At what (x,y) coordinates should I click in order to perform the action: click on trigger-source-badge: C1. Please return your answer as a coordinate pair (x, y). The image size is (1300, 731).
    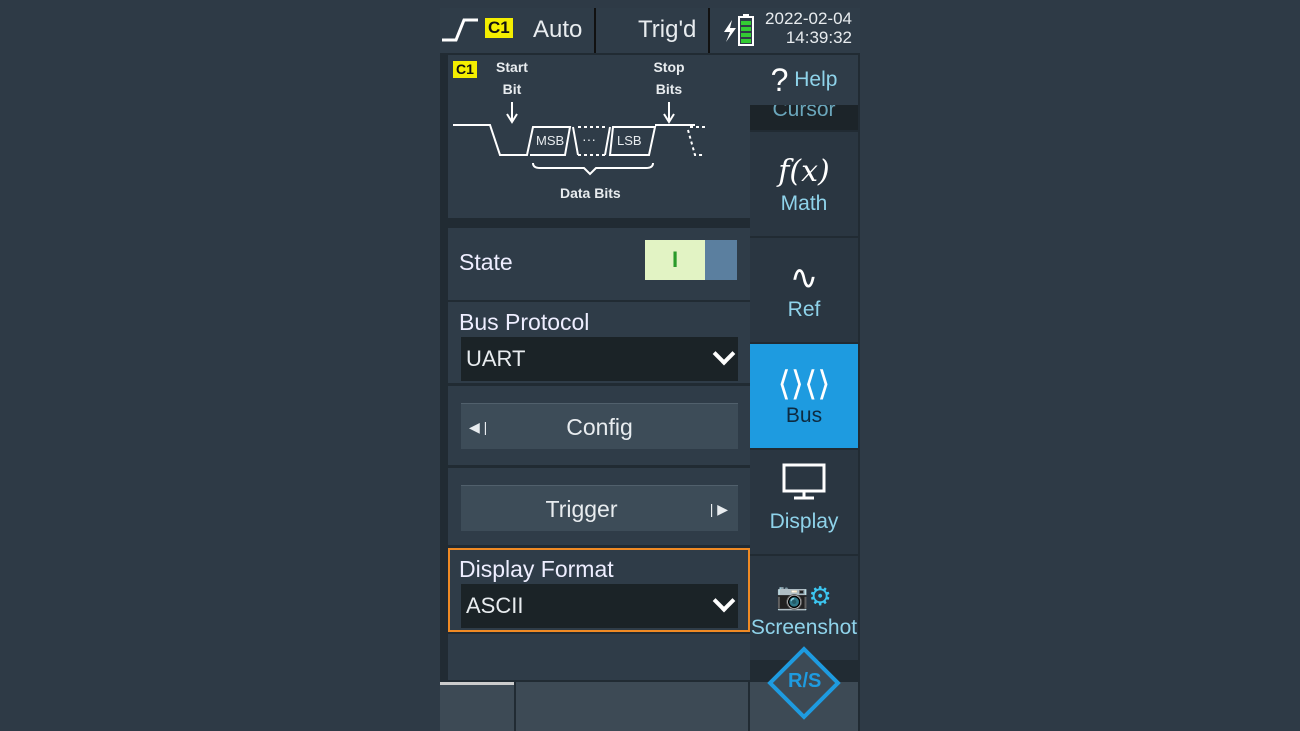
    Looking at the image, I should click on (499, 28).